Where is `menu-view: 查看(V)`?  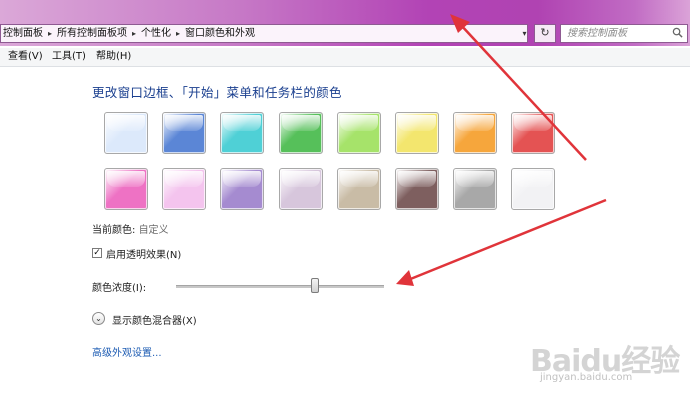 menu-view: 查看(V) is located at coordinates (25, 57).